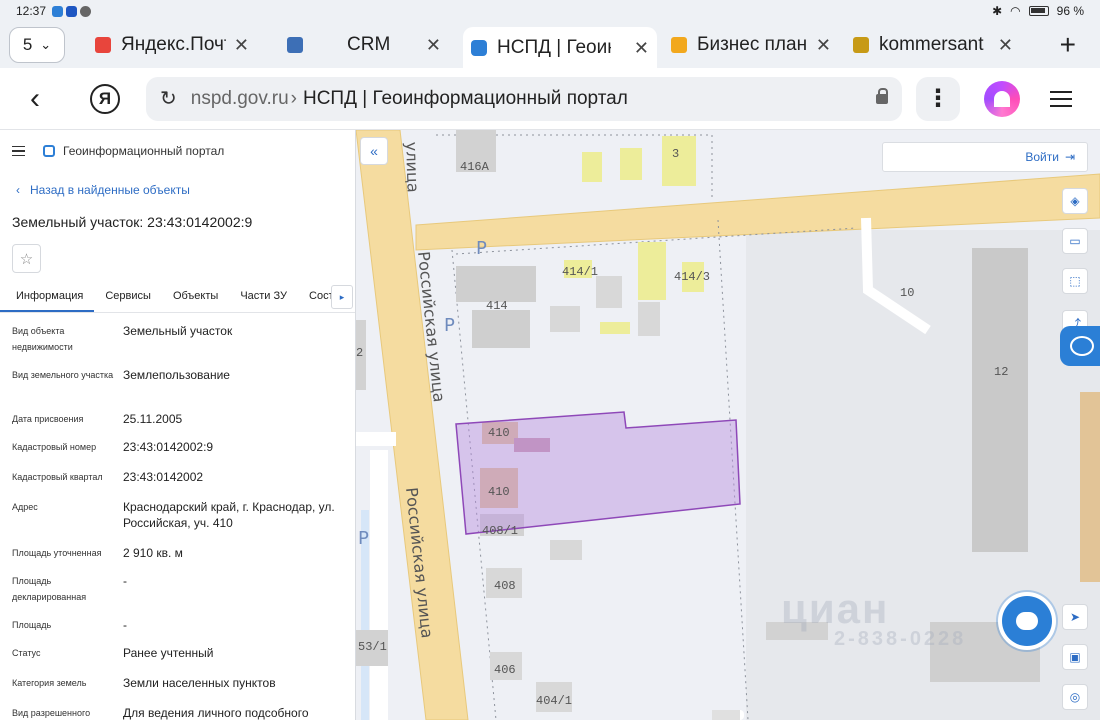 The width and height of the screenshot is (1100, 720). I want to click on tab-kommersant: kommersant ✕, so click(933, 45).